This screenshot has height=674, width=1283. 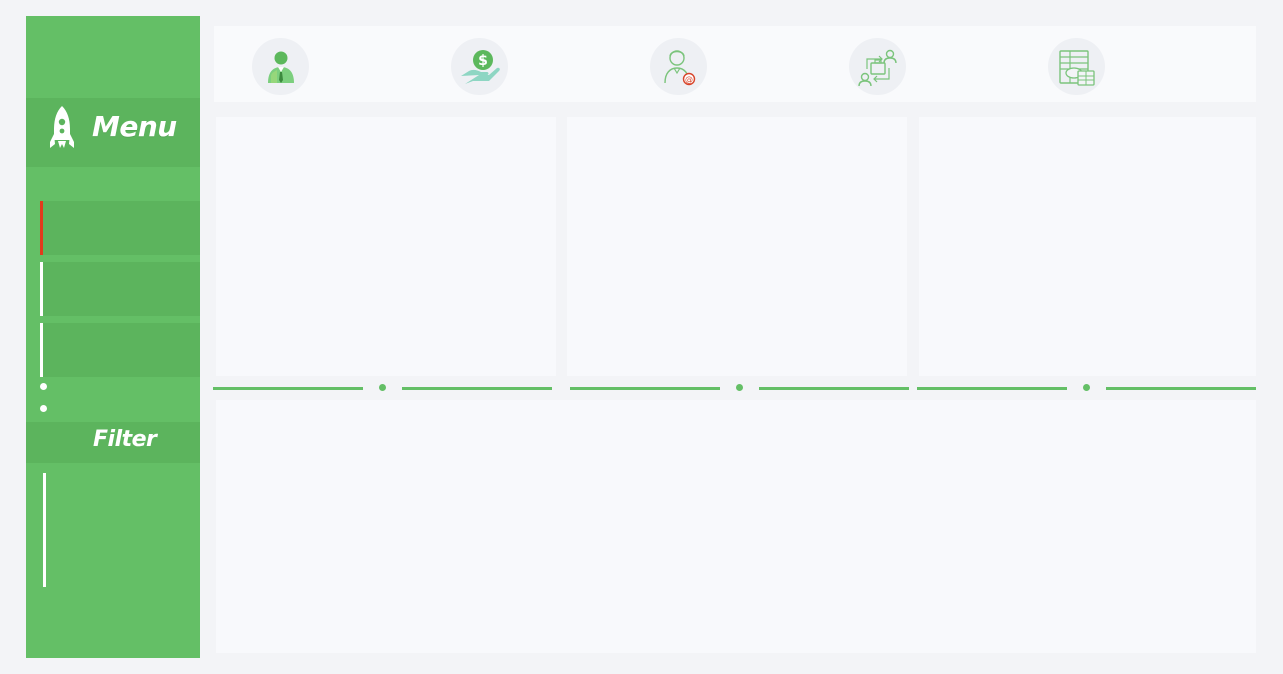 I want to click on spreadsheet-money-icon, so click(x=1076, y=67).